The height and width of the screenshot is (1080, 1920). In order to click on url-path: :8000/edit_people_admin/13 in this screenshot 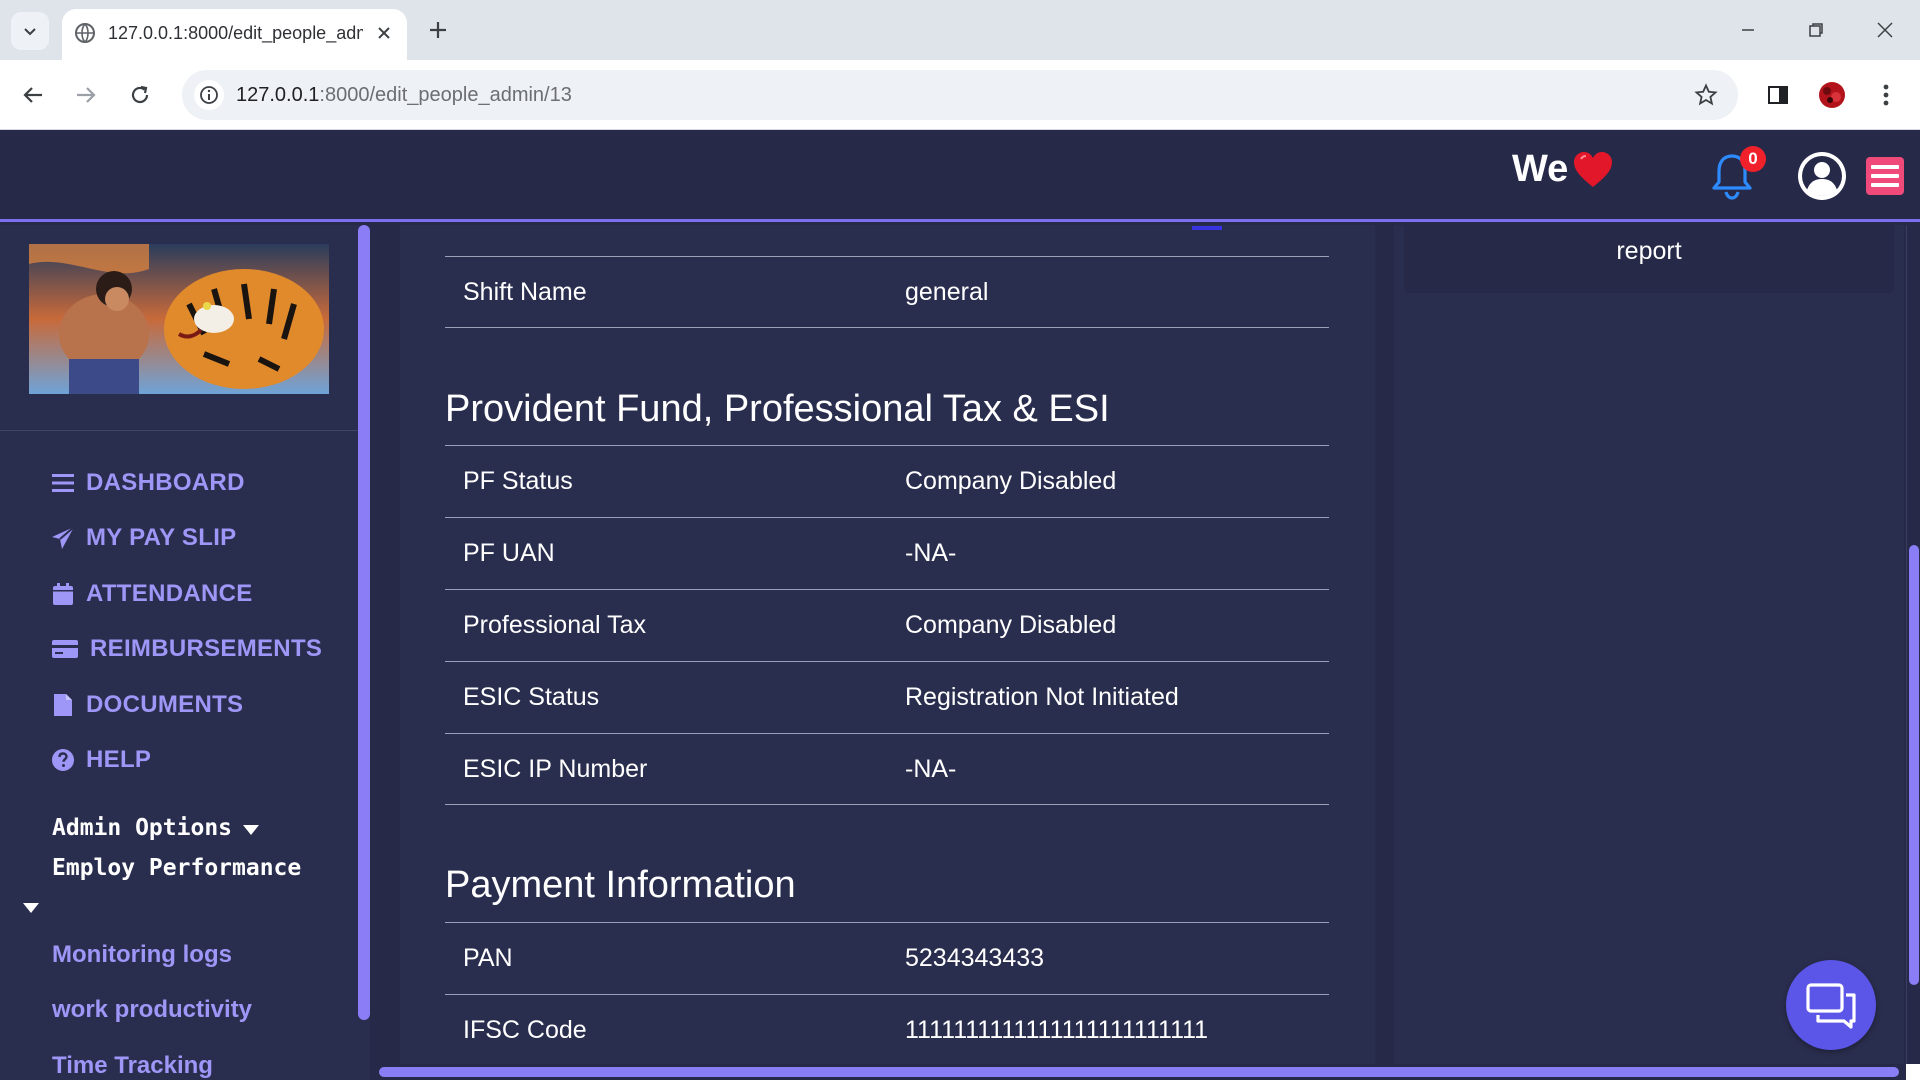, I will do `click(445, 95)`.